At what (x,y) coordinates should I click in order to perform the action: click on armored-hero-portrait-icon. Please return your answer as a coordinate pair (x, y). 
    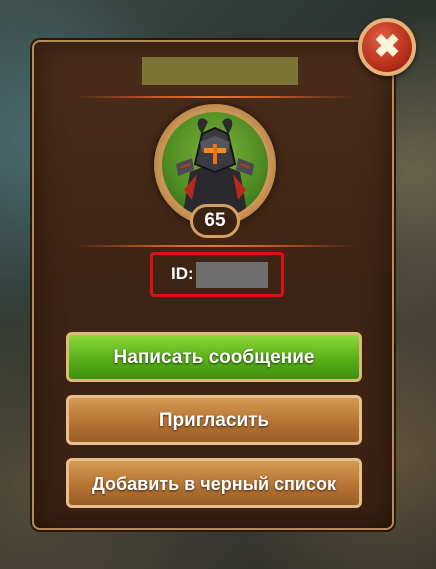
    Looking at the image, I should click on (215, 165).